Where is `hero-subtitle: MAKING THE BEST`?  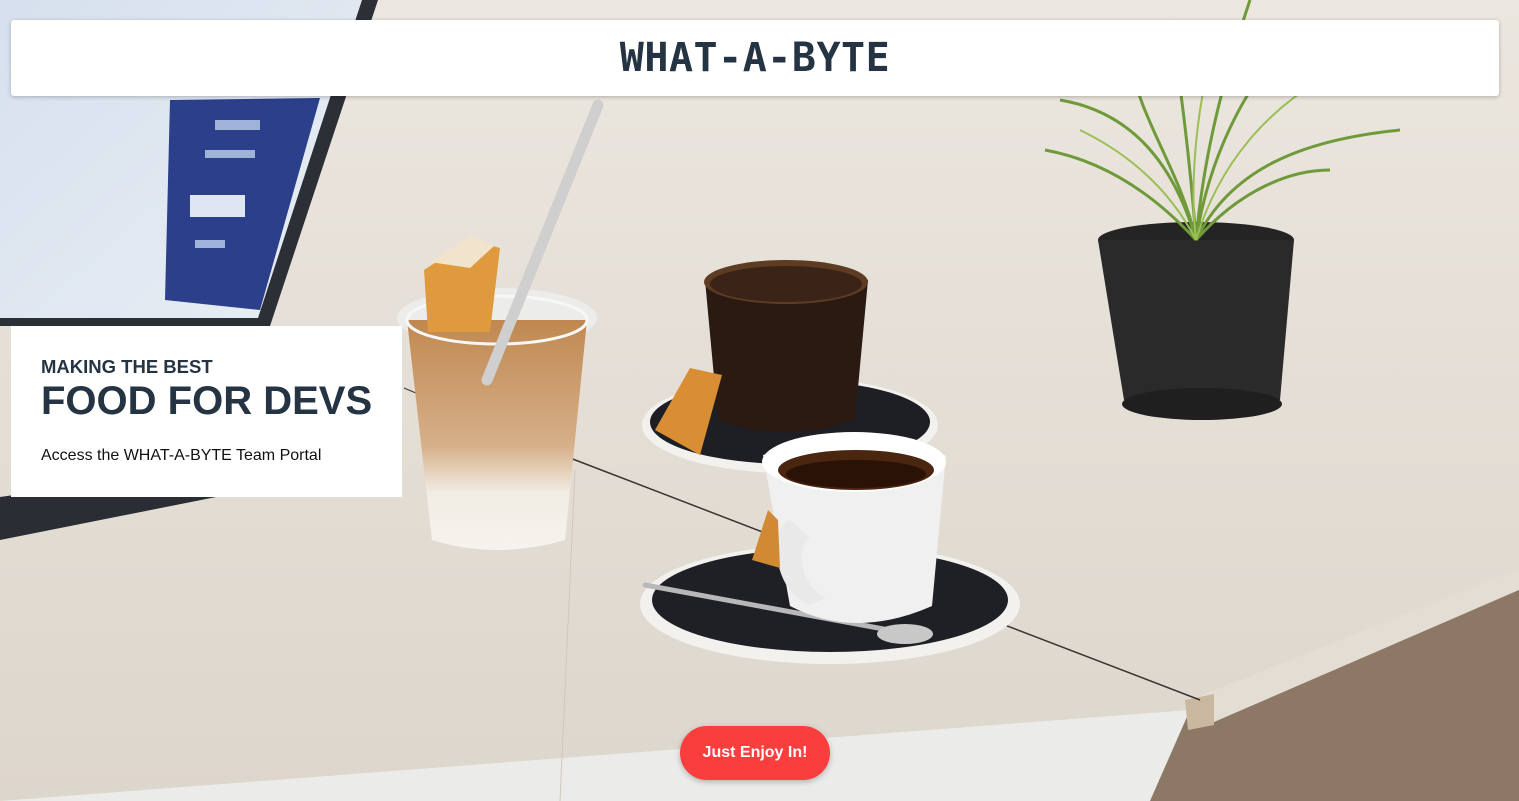 hero-subtitle: MAKING THE BEST is located at coordinates (127, 366).